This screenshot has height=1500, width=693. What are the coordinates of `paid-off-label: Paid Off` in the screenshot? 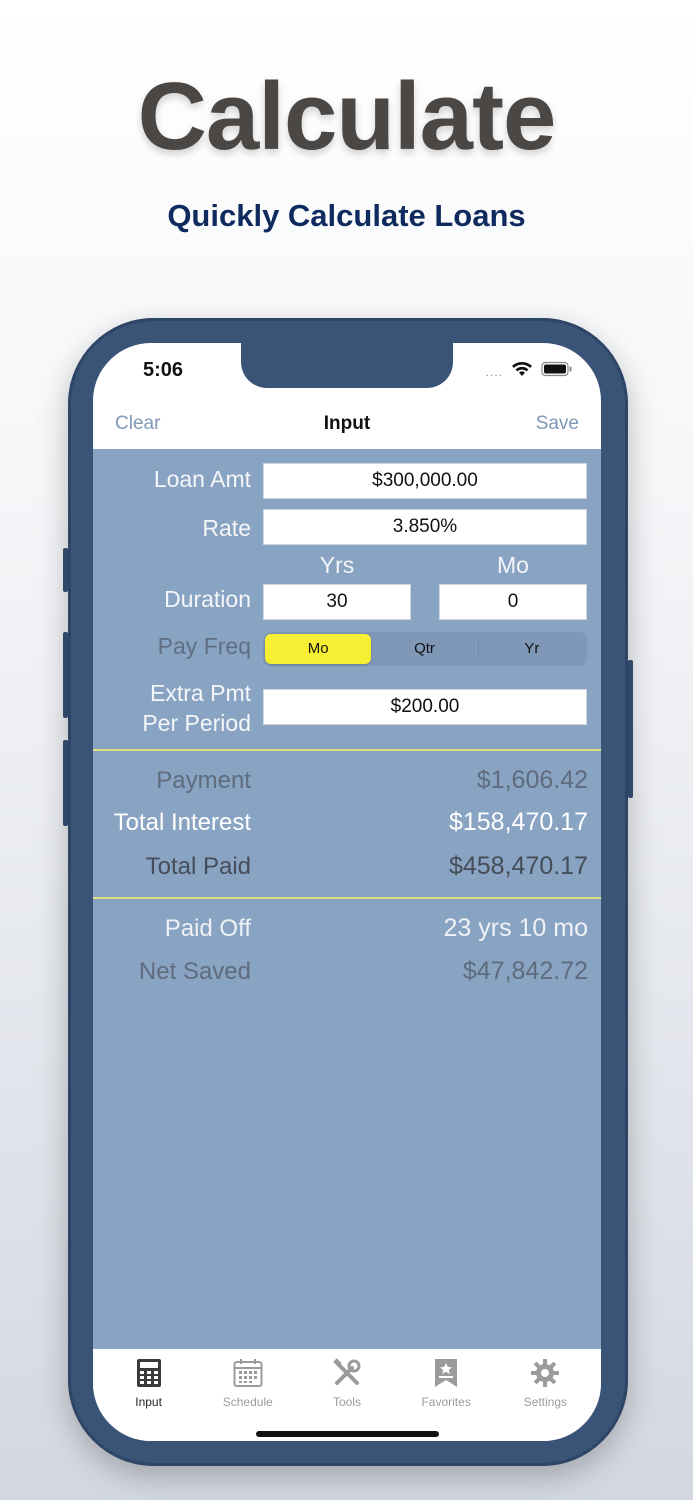 It's located at (207, 928).